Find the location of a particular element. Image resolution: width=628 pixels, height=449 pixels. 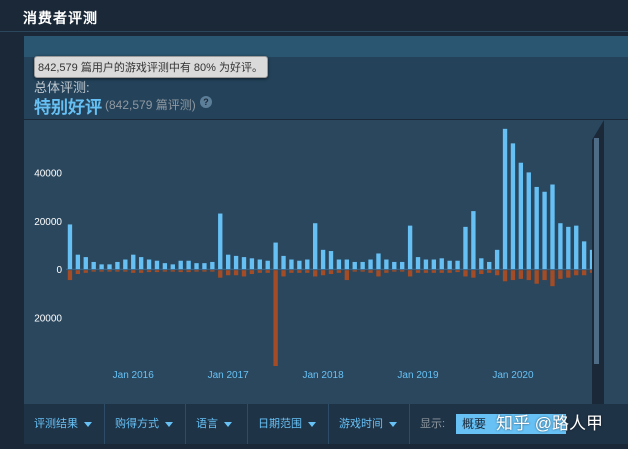

filter-language: 语言 is located at coordinates (217, 424).